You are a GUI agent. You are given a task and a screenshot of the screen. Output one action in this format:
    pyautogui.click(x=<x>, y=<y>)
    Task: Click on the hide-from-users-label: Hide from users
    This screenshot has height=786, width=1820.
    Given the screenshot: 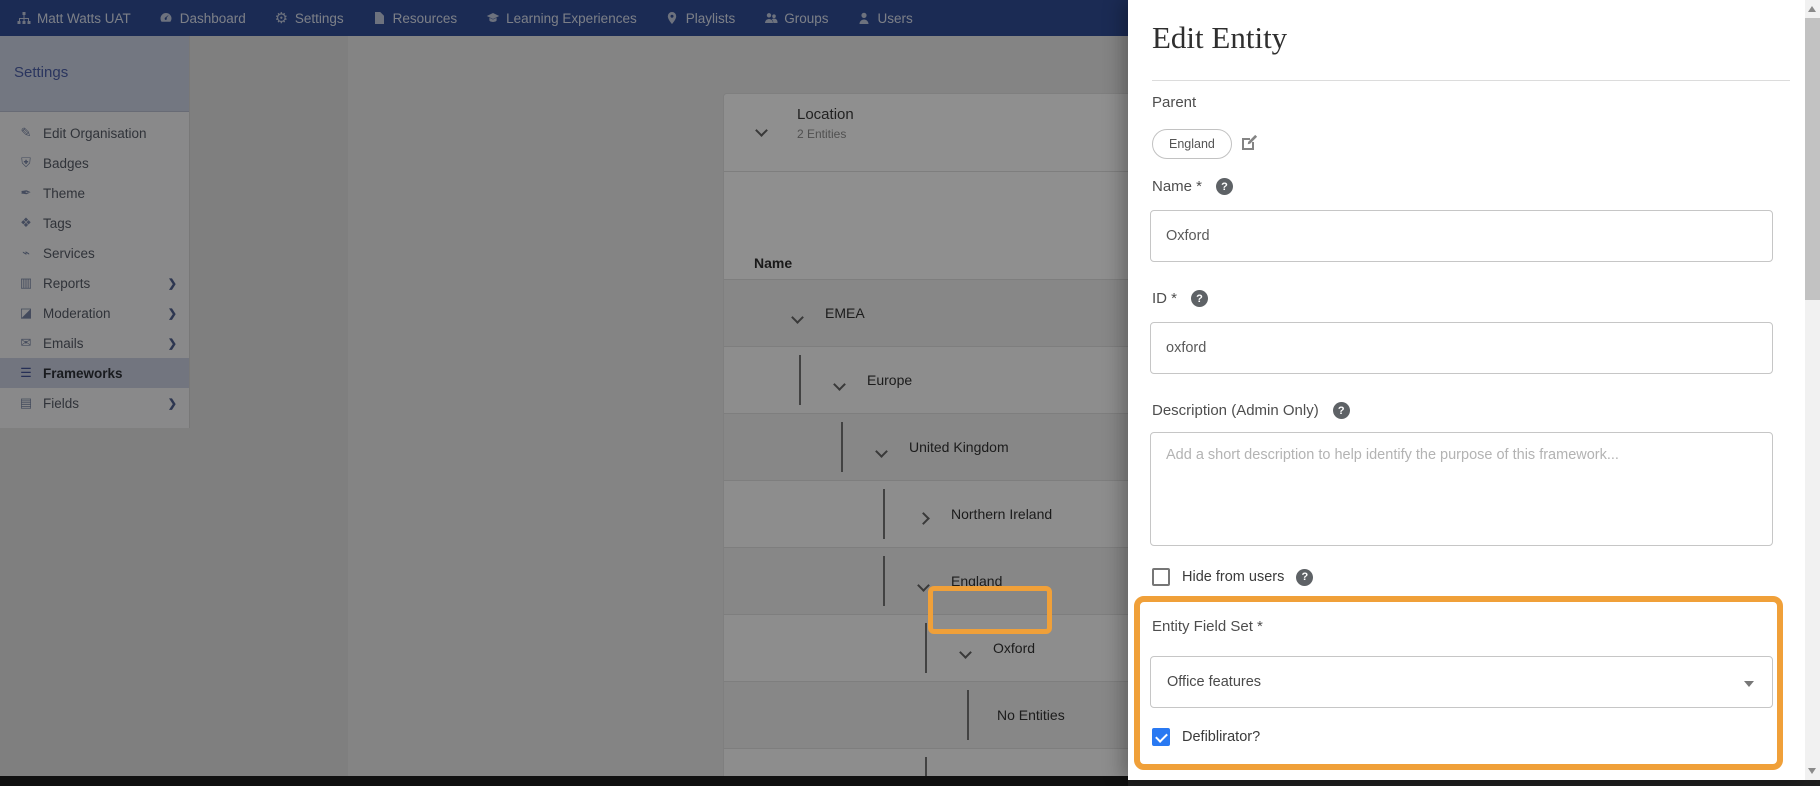 What is the action you would take?
    pyautogui.click(x=1233, y=577)
    